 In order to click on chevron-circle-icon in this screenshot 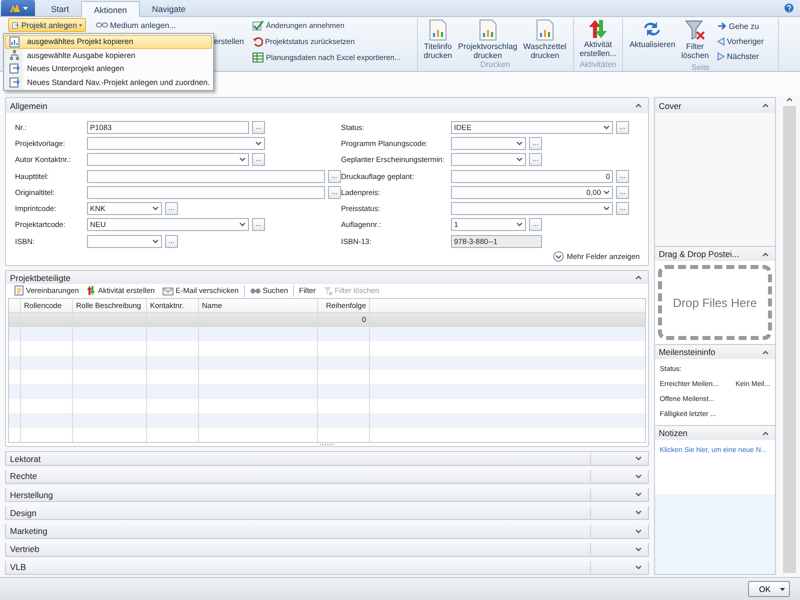, I will do `click(558, 256)`.